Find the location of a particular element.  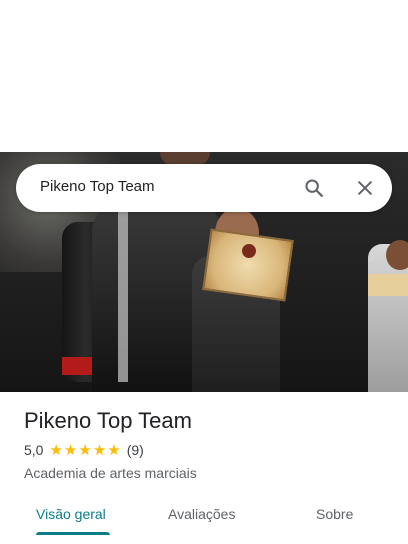

search-icon is located at coordinates (314, 188).